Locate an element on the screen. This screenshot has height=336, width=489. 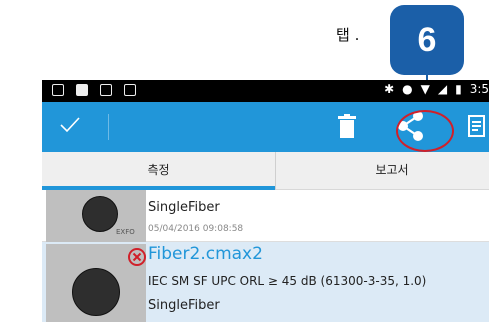
image-notification-icon is located at coordinates (58, 90).